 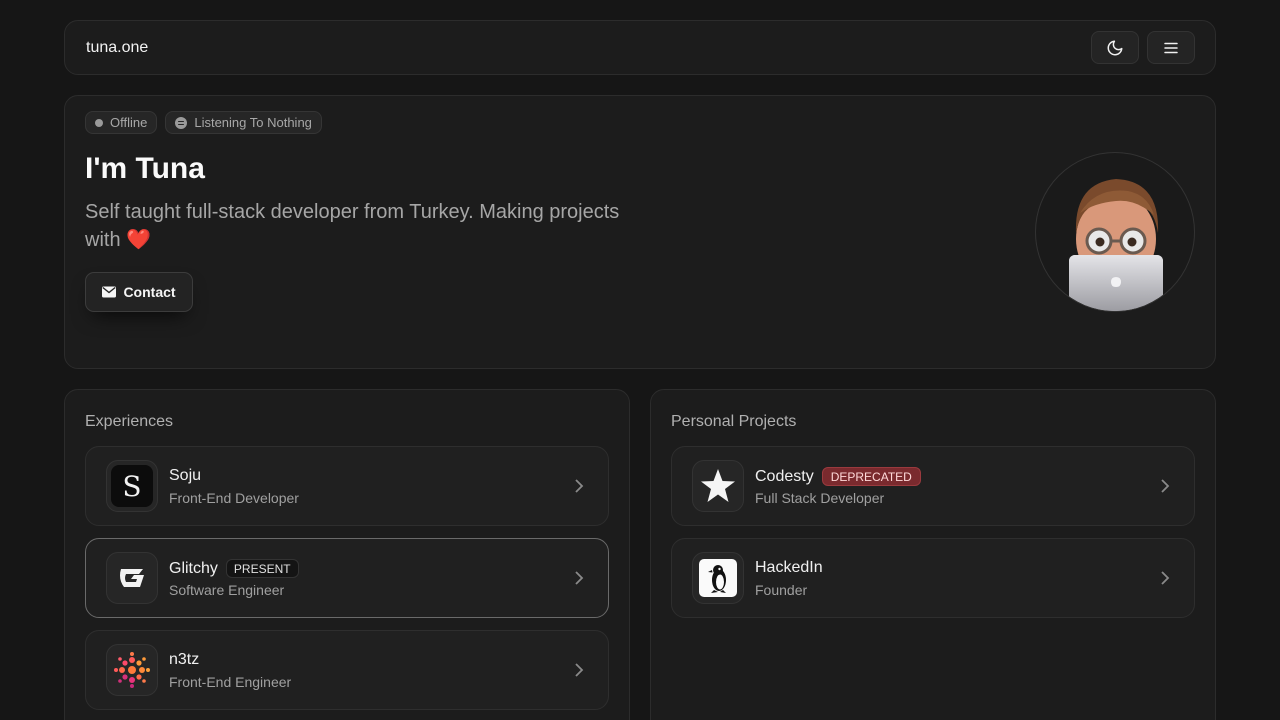 I want to click on codesty-logo-icon, so click(x=718, y=486).